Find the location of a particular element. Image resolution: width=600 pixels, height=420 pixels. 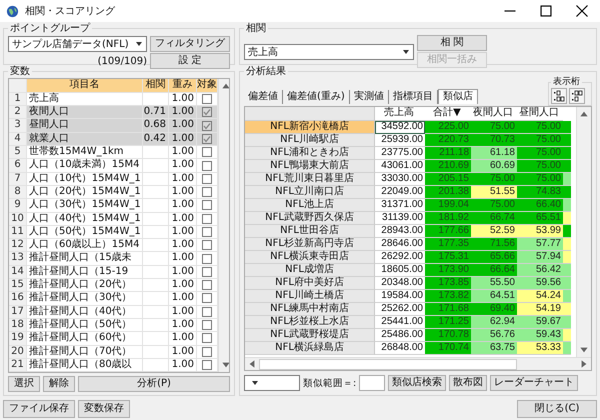

table-row: 11 人口（50代）15M4W_1 1.00 is located at coordinates (113, 233).